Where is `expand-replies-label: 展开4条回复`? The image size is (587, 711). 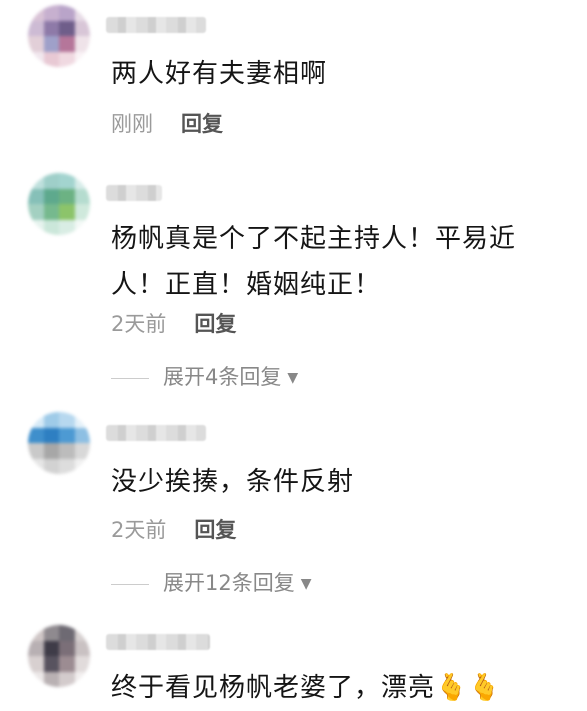
expand-replies-label: 展开4条回复 is located at coordinates (222, 377).